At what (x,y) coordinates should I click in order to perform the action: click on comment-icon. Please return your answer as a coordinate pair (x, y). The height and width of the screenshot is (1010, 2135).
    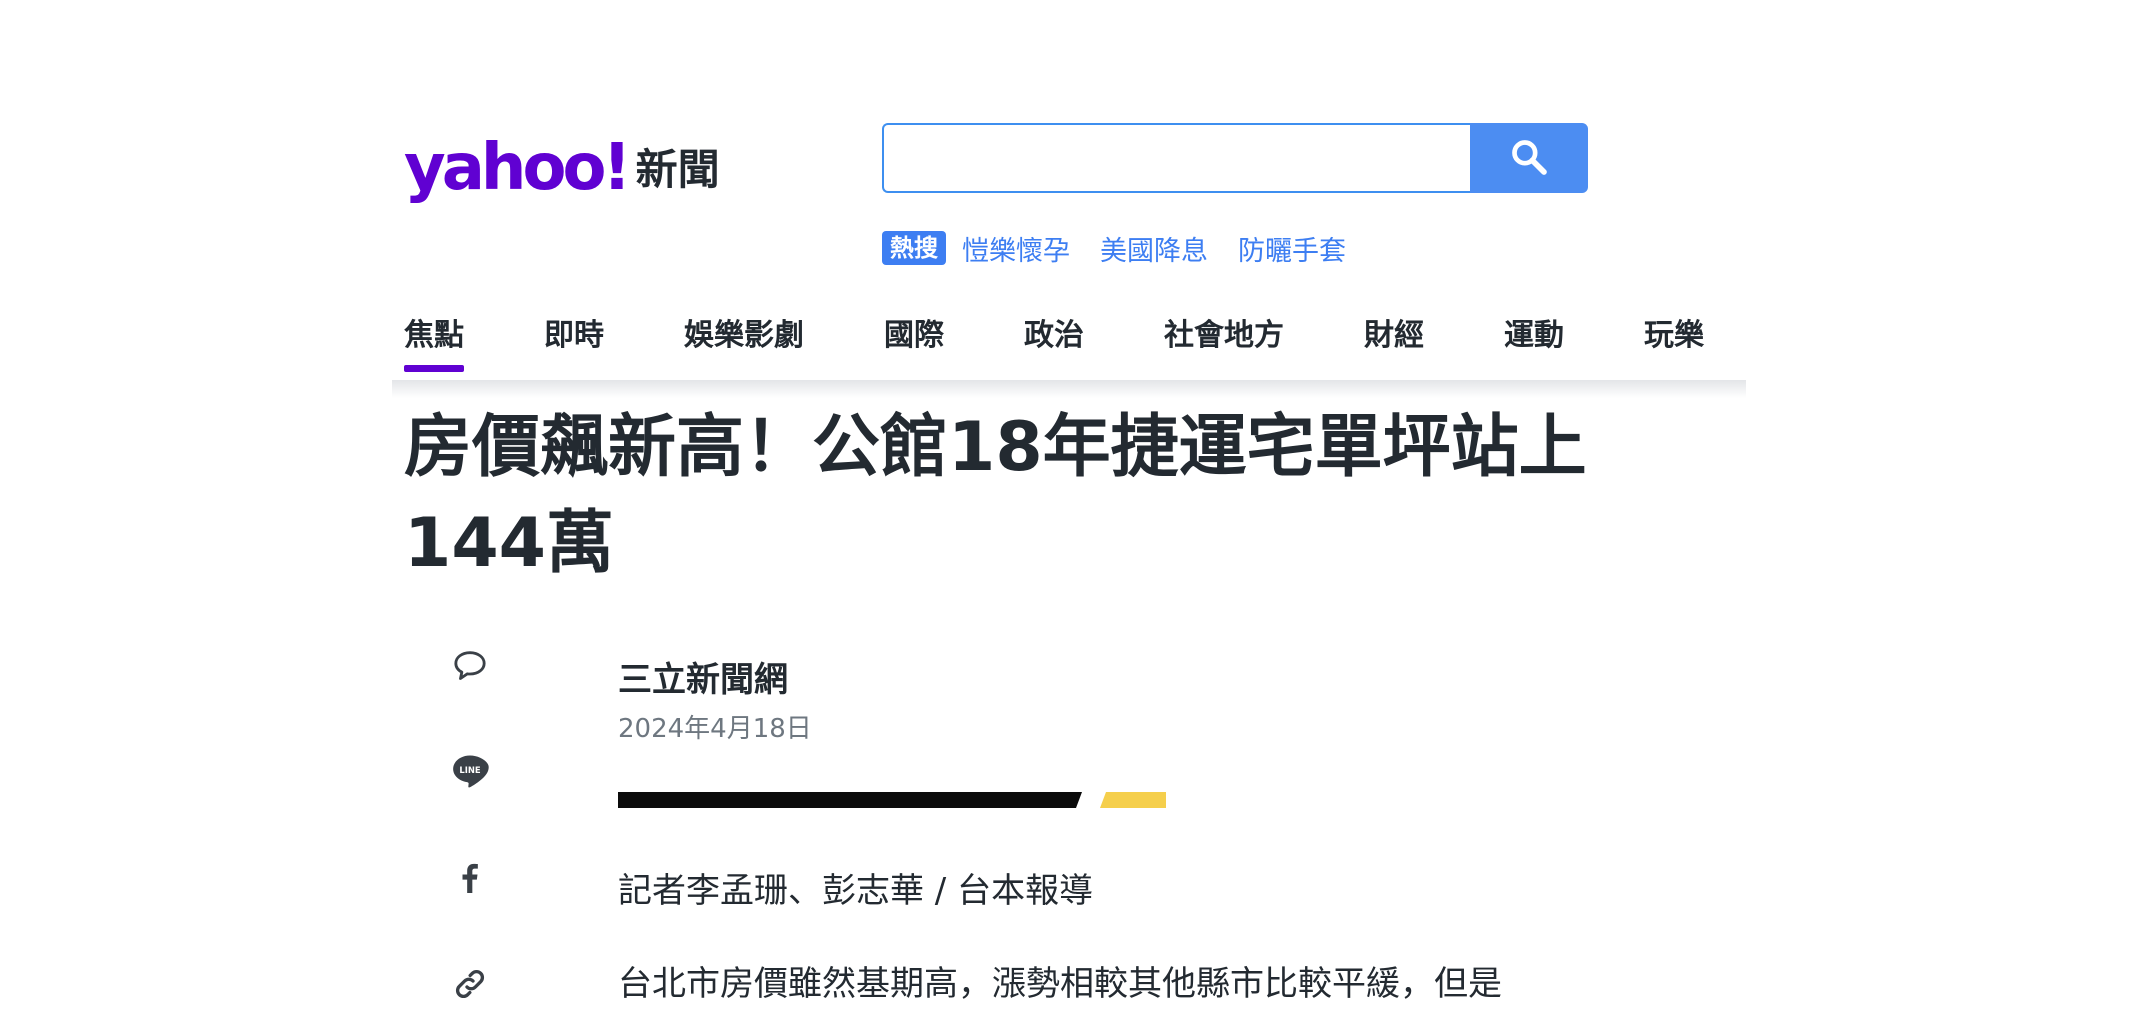
    Looking at the image, I should click on (470, 666).